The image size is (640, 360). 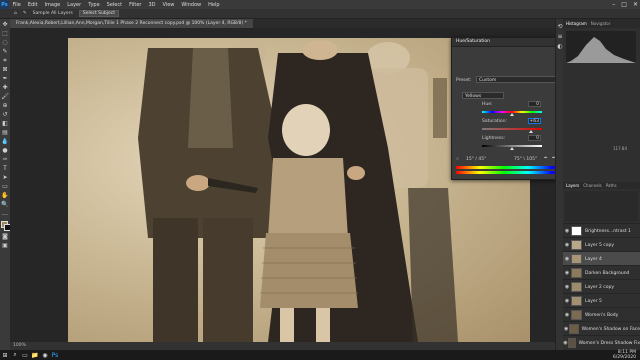 What do you see at coordinates (5, 159) in the screenshot?
I see `pen-tool-icon: ✑` at bounding box center [5, 159].